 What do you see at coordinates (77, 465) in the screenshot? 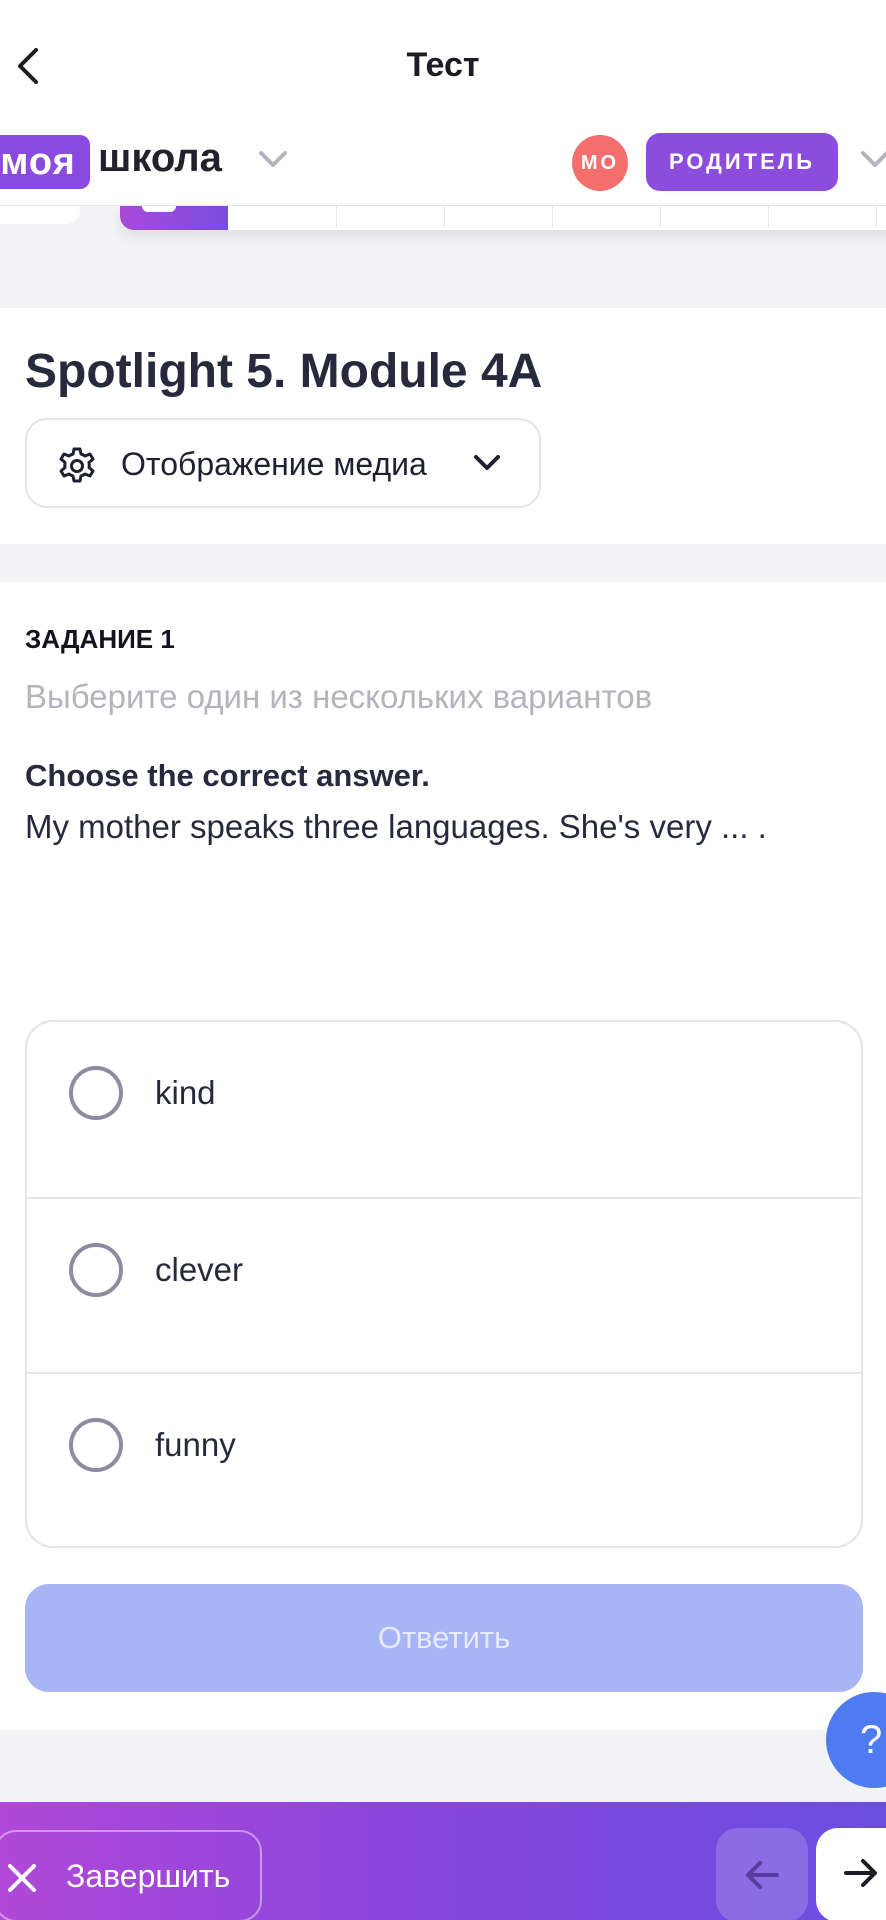
I see `gear-icon` at bounding box center [77, 465].